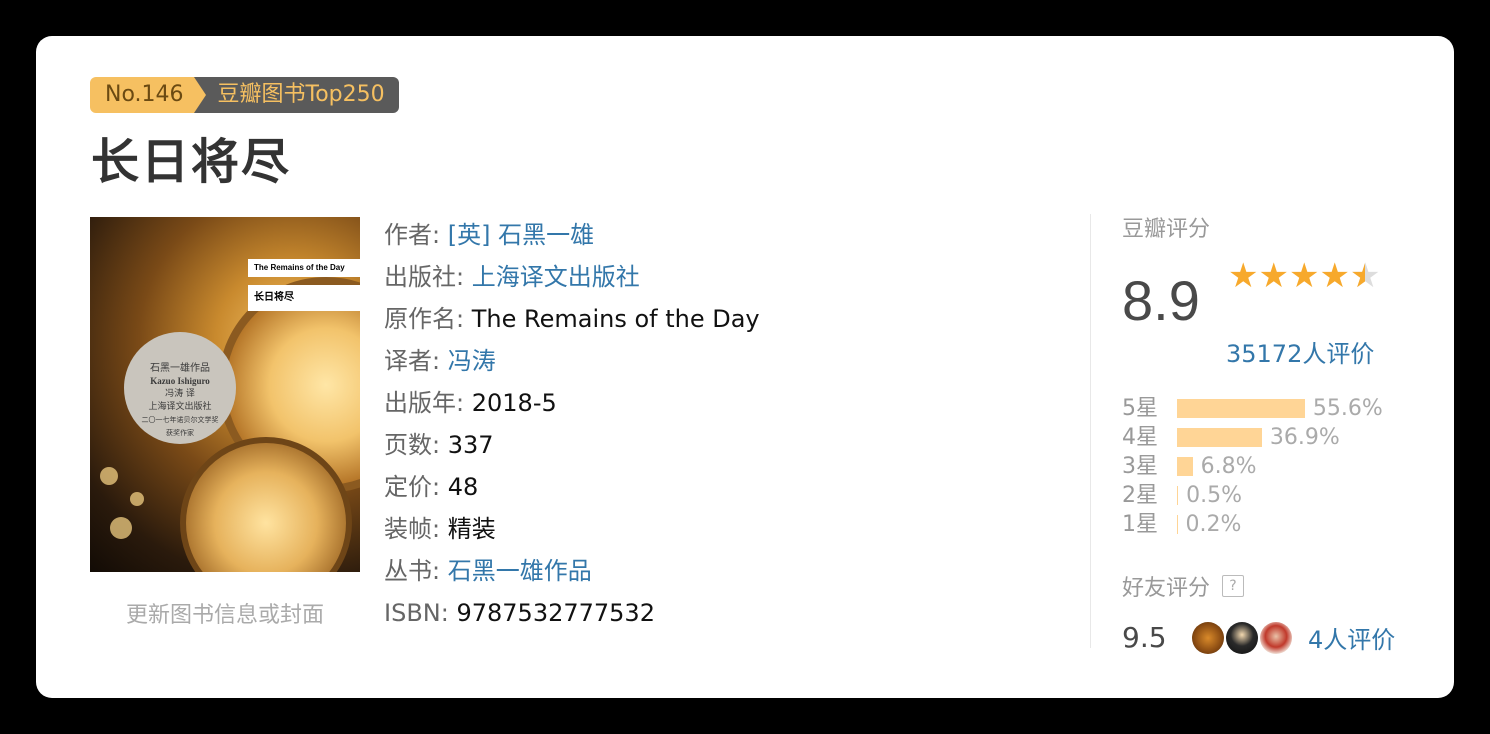 The width and height of the screenshot is (1490, 734). What do you see at coordinates (191, 162) in the screenshot?
I see `book-title: 长日将尽` at bounding box center [191, 162].